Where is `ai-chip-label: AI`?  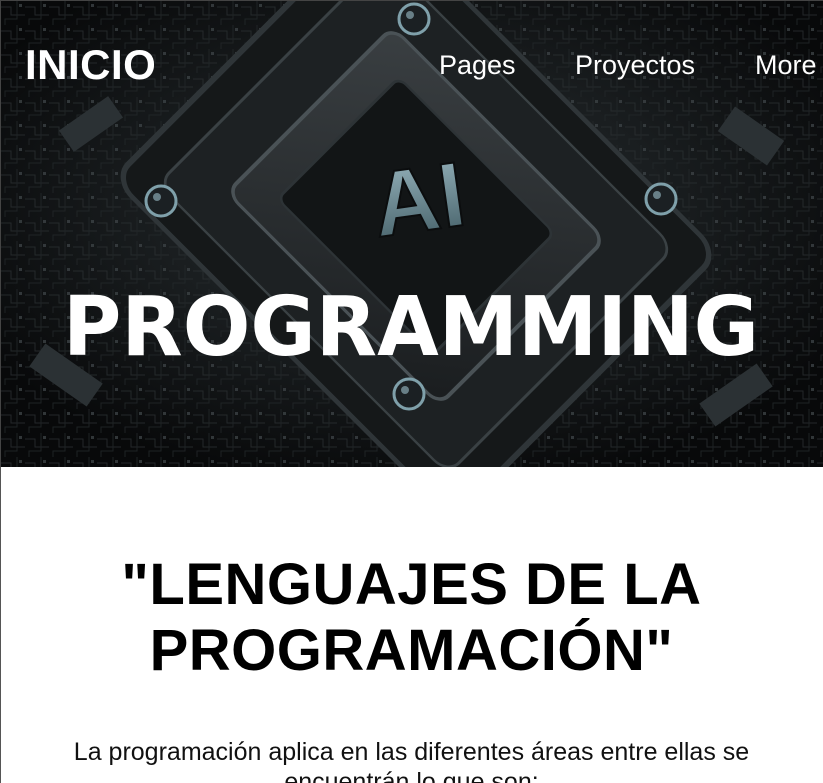
ai-chip-label: AI is located at coordinates (418, 200).